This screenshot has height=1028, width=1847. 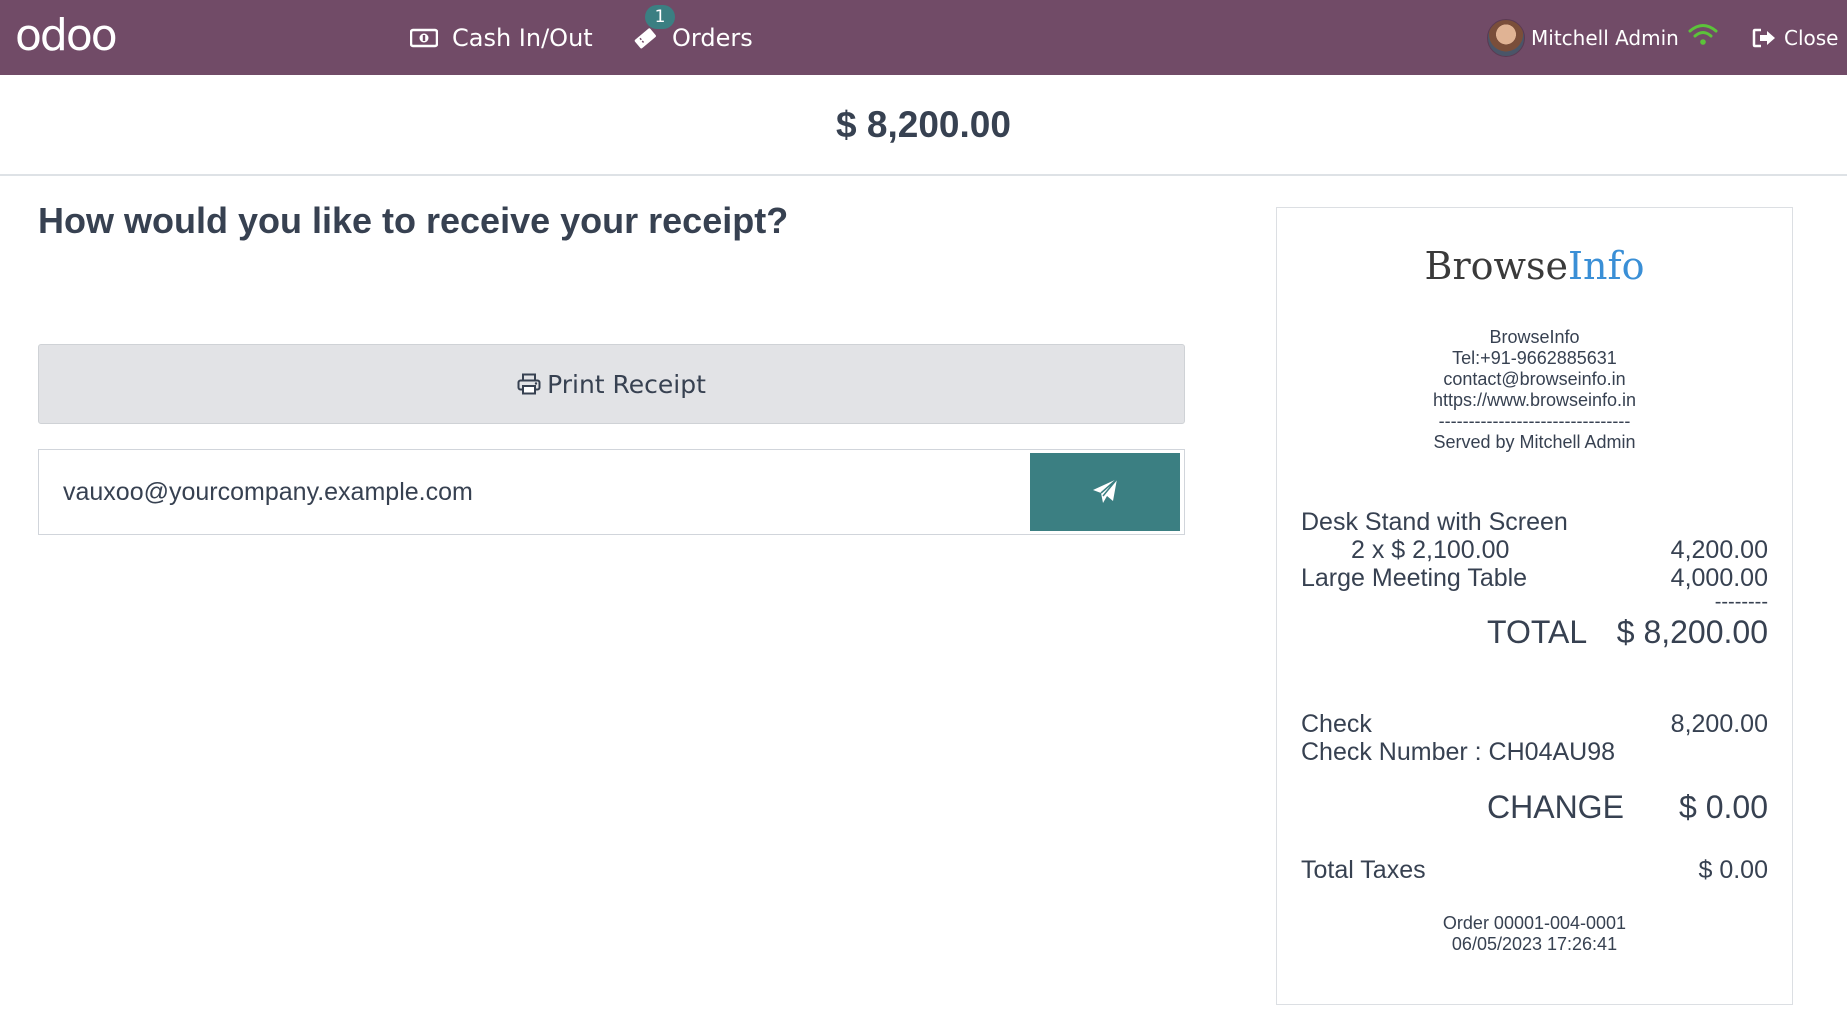 I want to click on total-label: TOTAL, so click(x=1537, y=632).